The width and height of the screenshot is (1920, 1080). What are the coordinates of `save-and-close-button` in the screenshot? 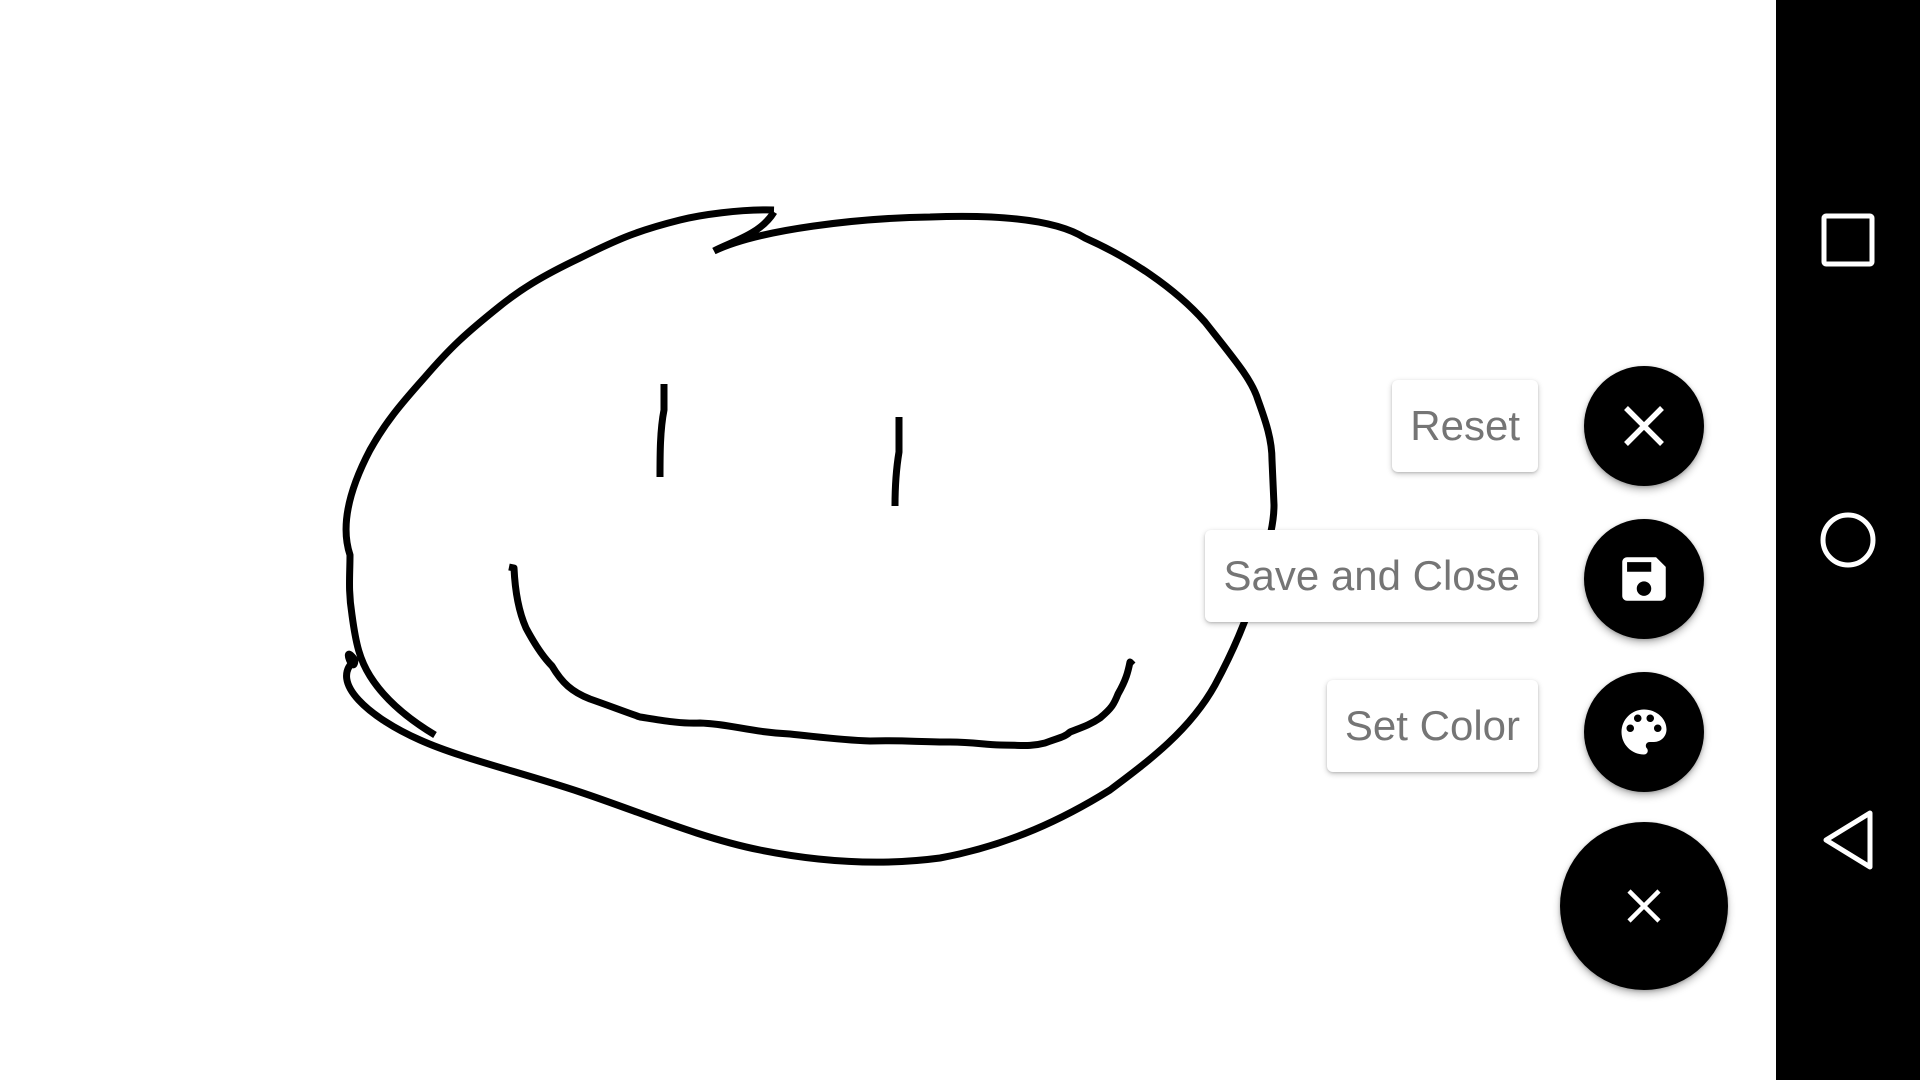 It's located at (1644, 579).